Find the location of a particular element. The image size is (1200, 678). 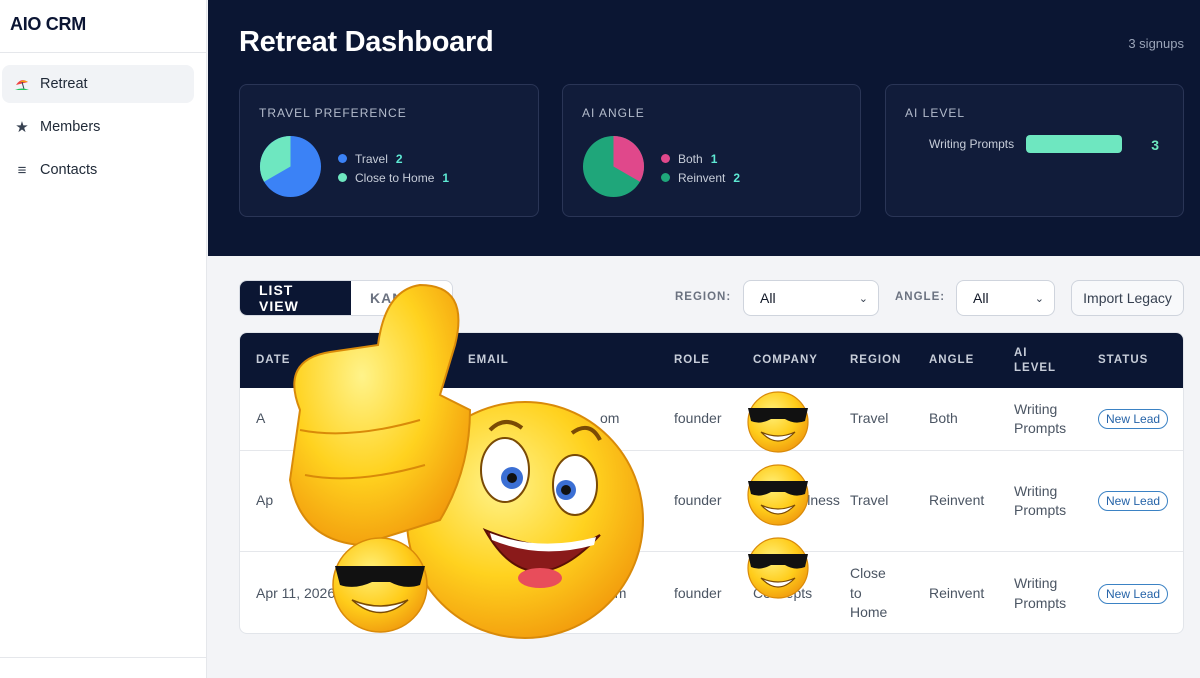

cell-email: om is located at coordinates (610, 418).